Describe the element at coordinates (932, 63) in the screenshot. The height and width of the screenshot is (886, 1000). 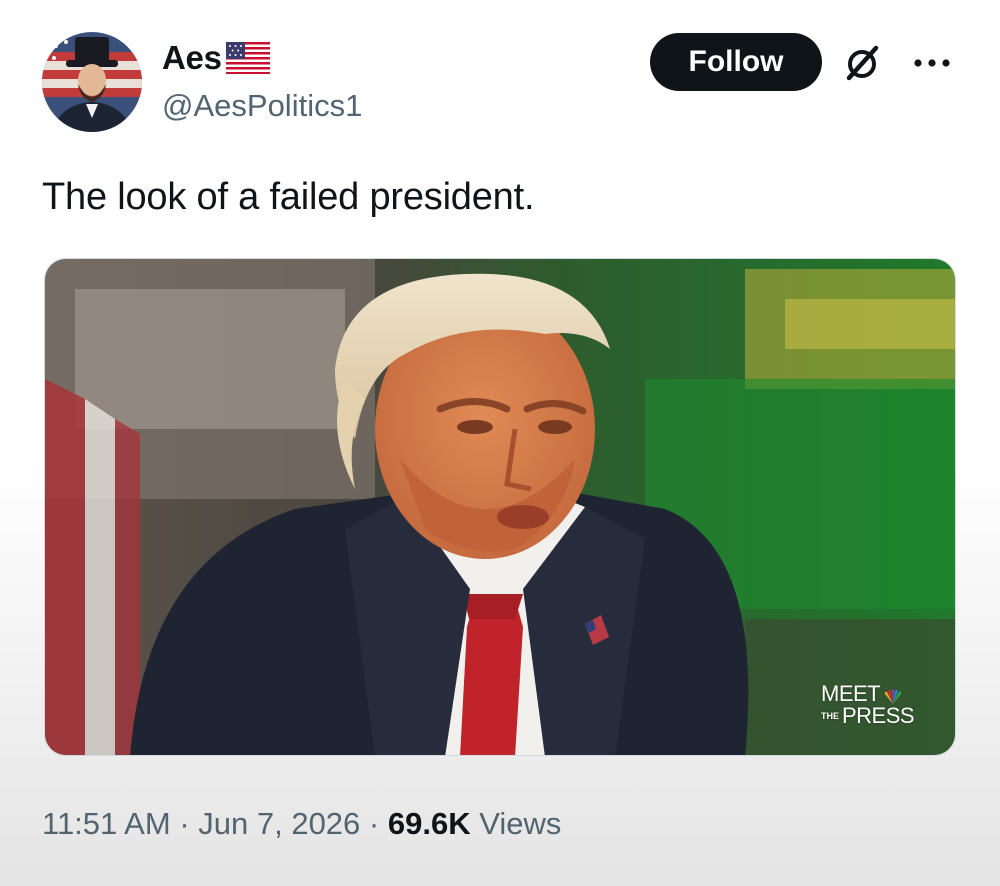
I see `more-icon` at that location.